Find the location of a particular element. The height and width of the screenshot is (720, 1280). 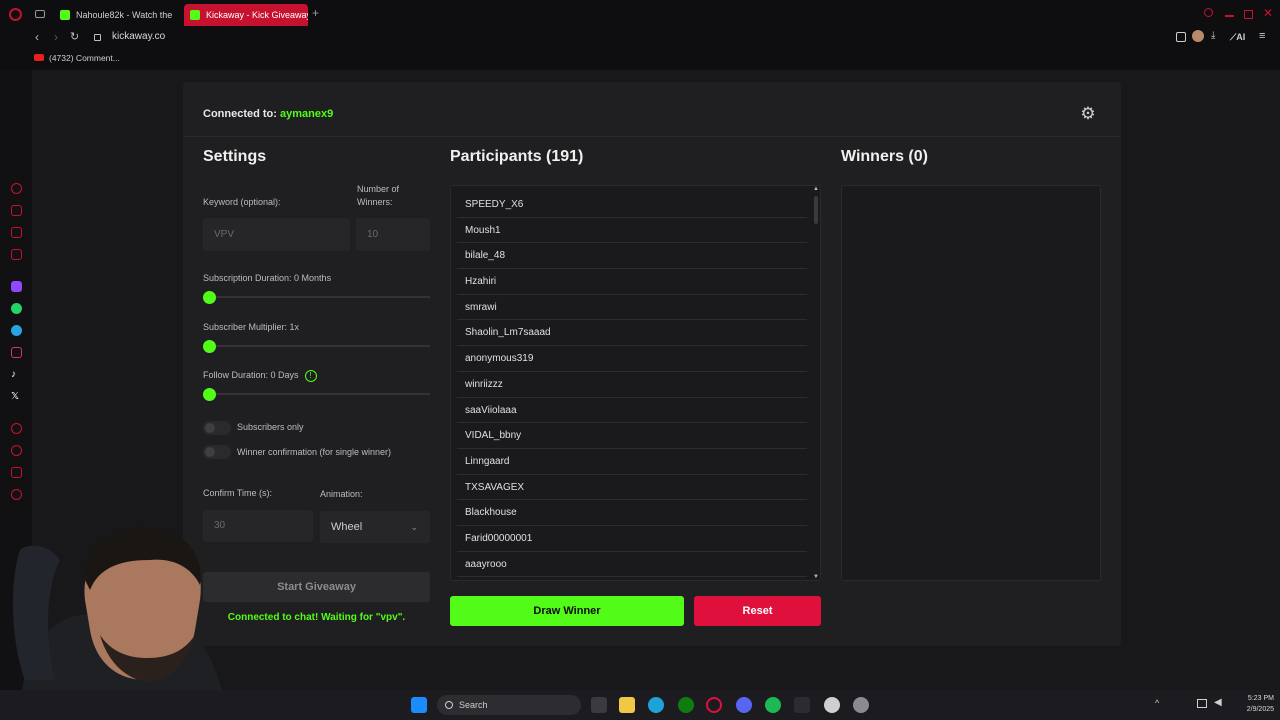

confirm-time-label: Confirm Time (s): is located at coordinates (238, 493).